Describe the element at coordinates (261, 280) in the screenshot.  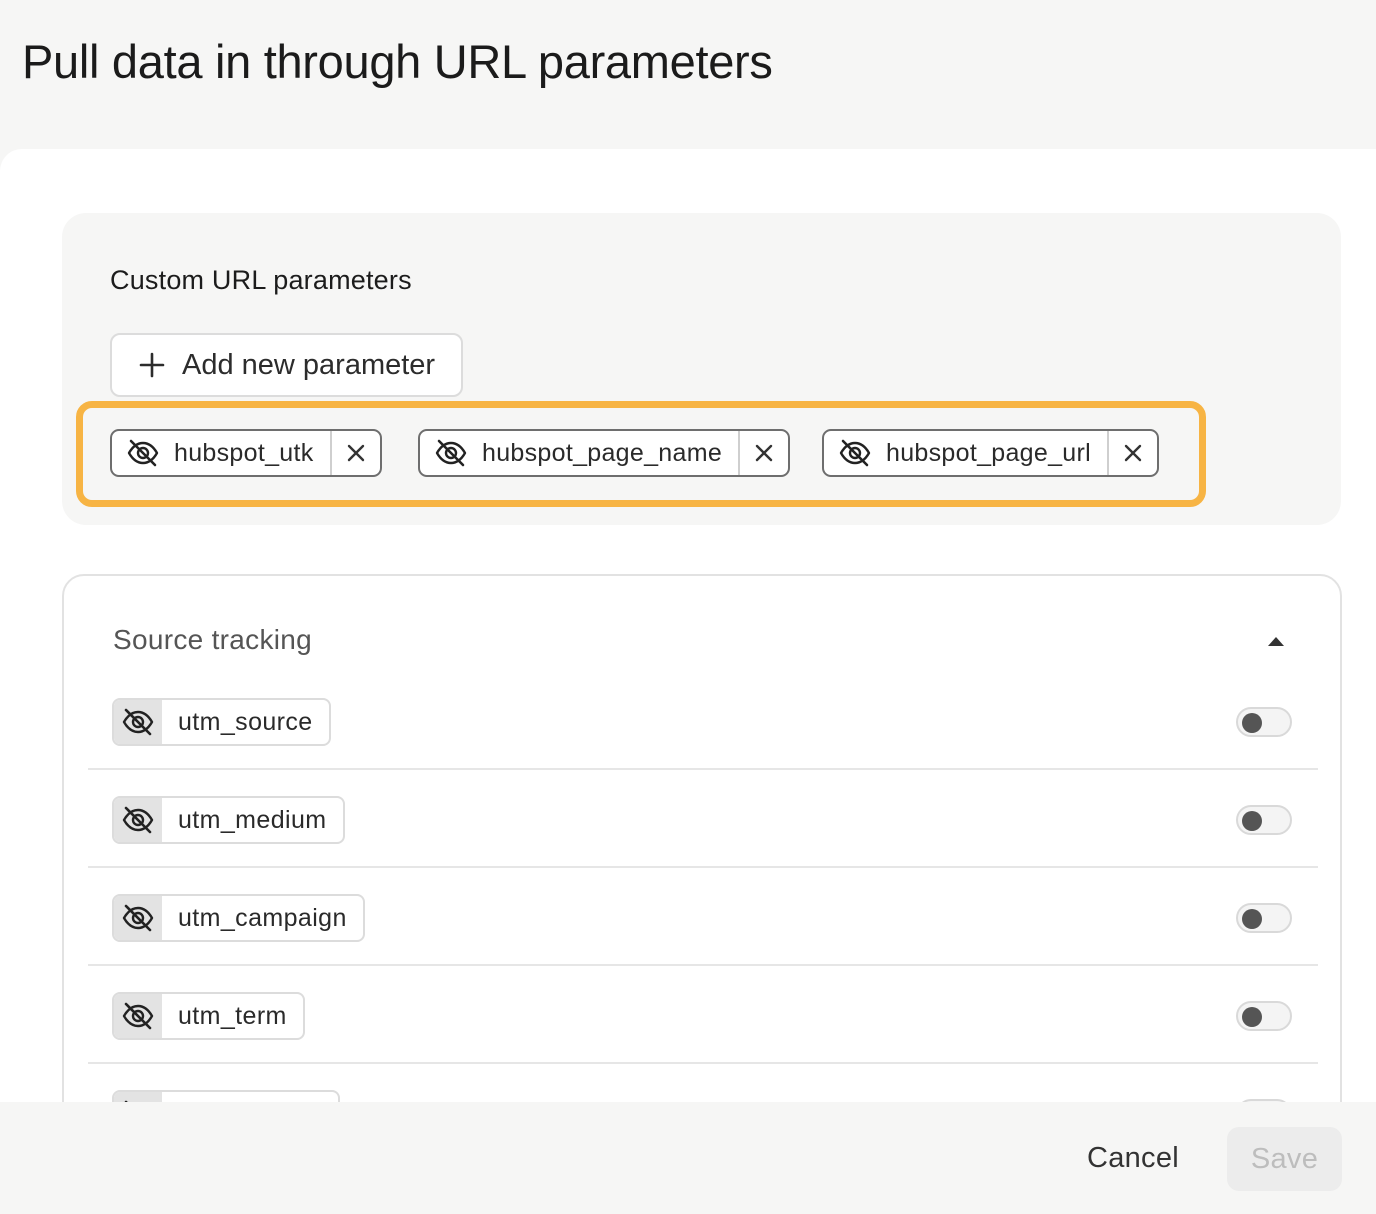
I see `custom-parameters-heading: Custom URL parameters` at that location.